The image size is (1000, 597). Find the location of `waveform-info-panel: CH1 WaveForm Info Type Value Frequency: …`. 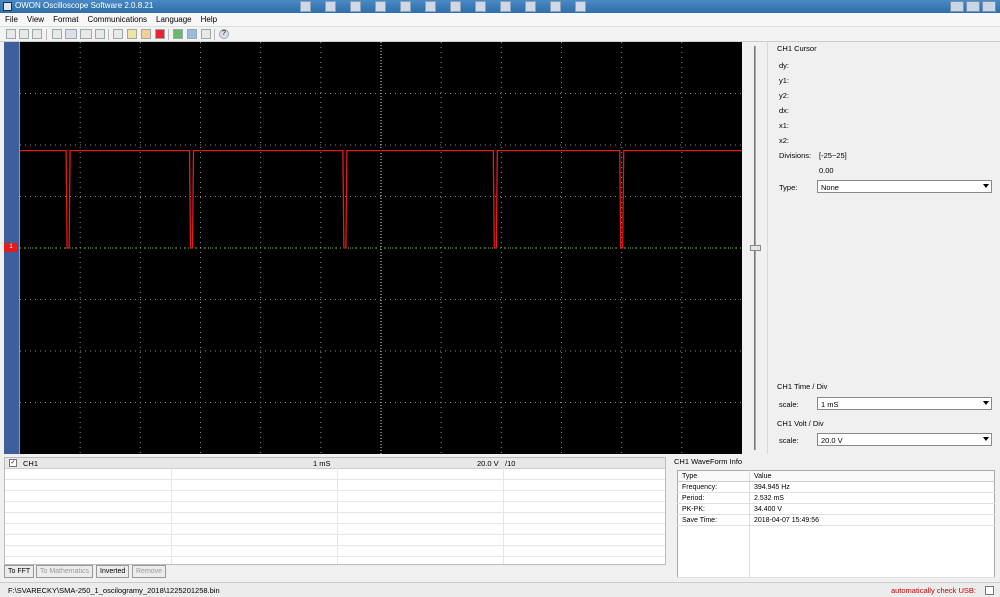

waveform-info-panel: CH1 WaveForm Info Type Value Frequency: … is located at coordinates (836, 517).